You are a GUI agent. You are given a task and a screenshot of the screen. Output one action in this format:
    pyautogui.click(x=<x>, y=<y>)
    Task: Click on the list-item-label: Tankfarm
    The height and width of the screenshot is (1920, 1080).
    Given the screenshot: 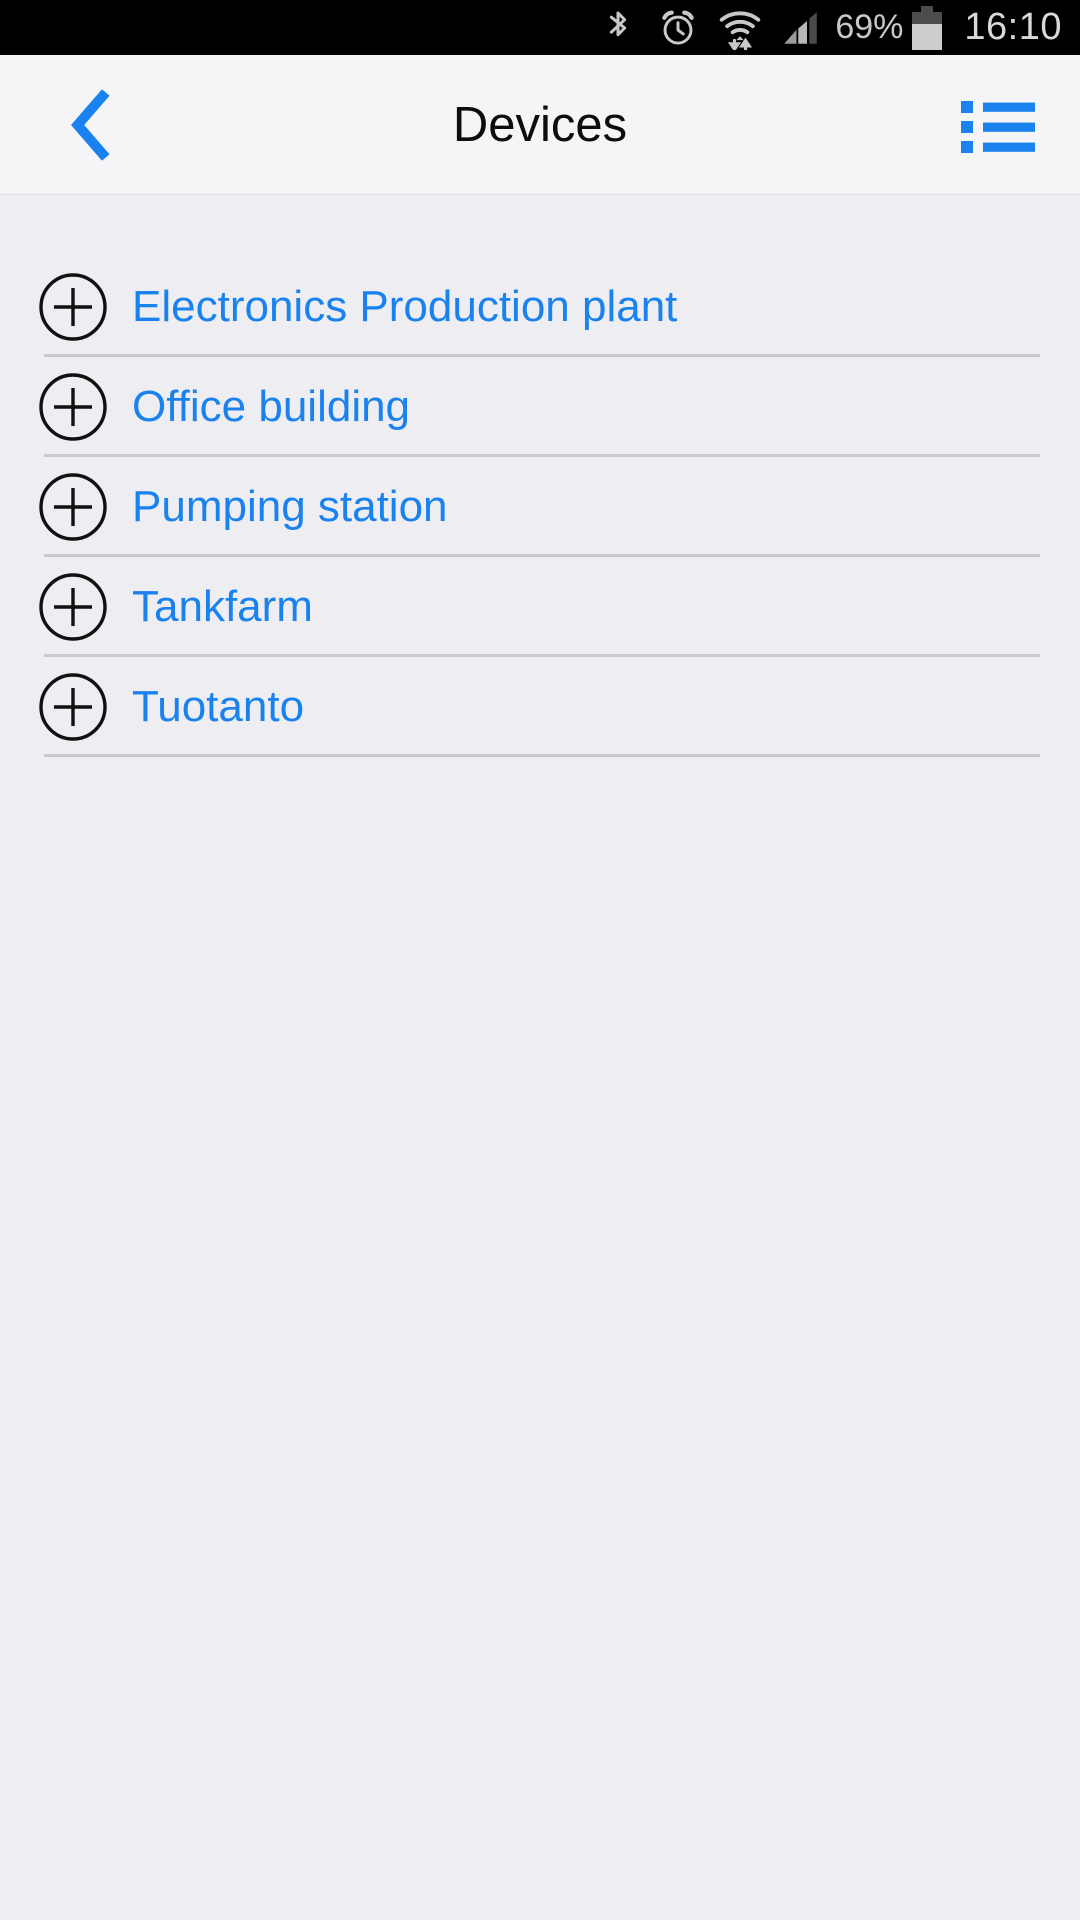 What is the action you would take?
    pyautogui.click(x=222, y=606)
    